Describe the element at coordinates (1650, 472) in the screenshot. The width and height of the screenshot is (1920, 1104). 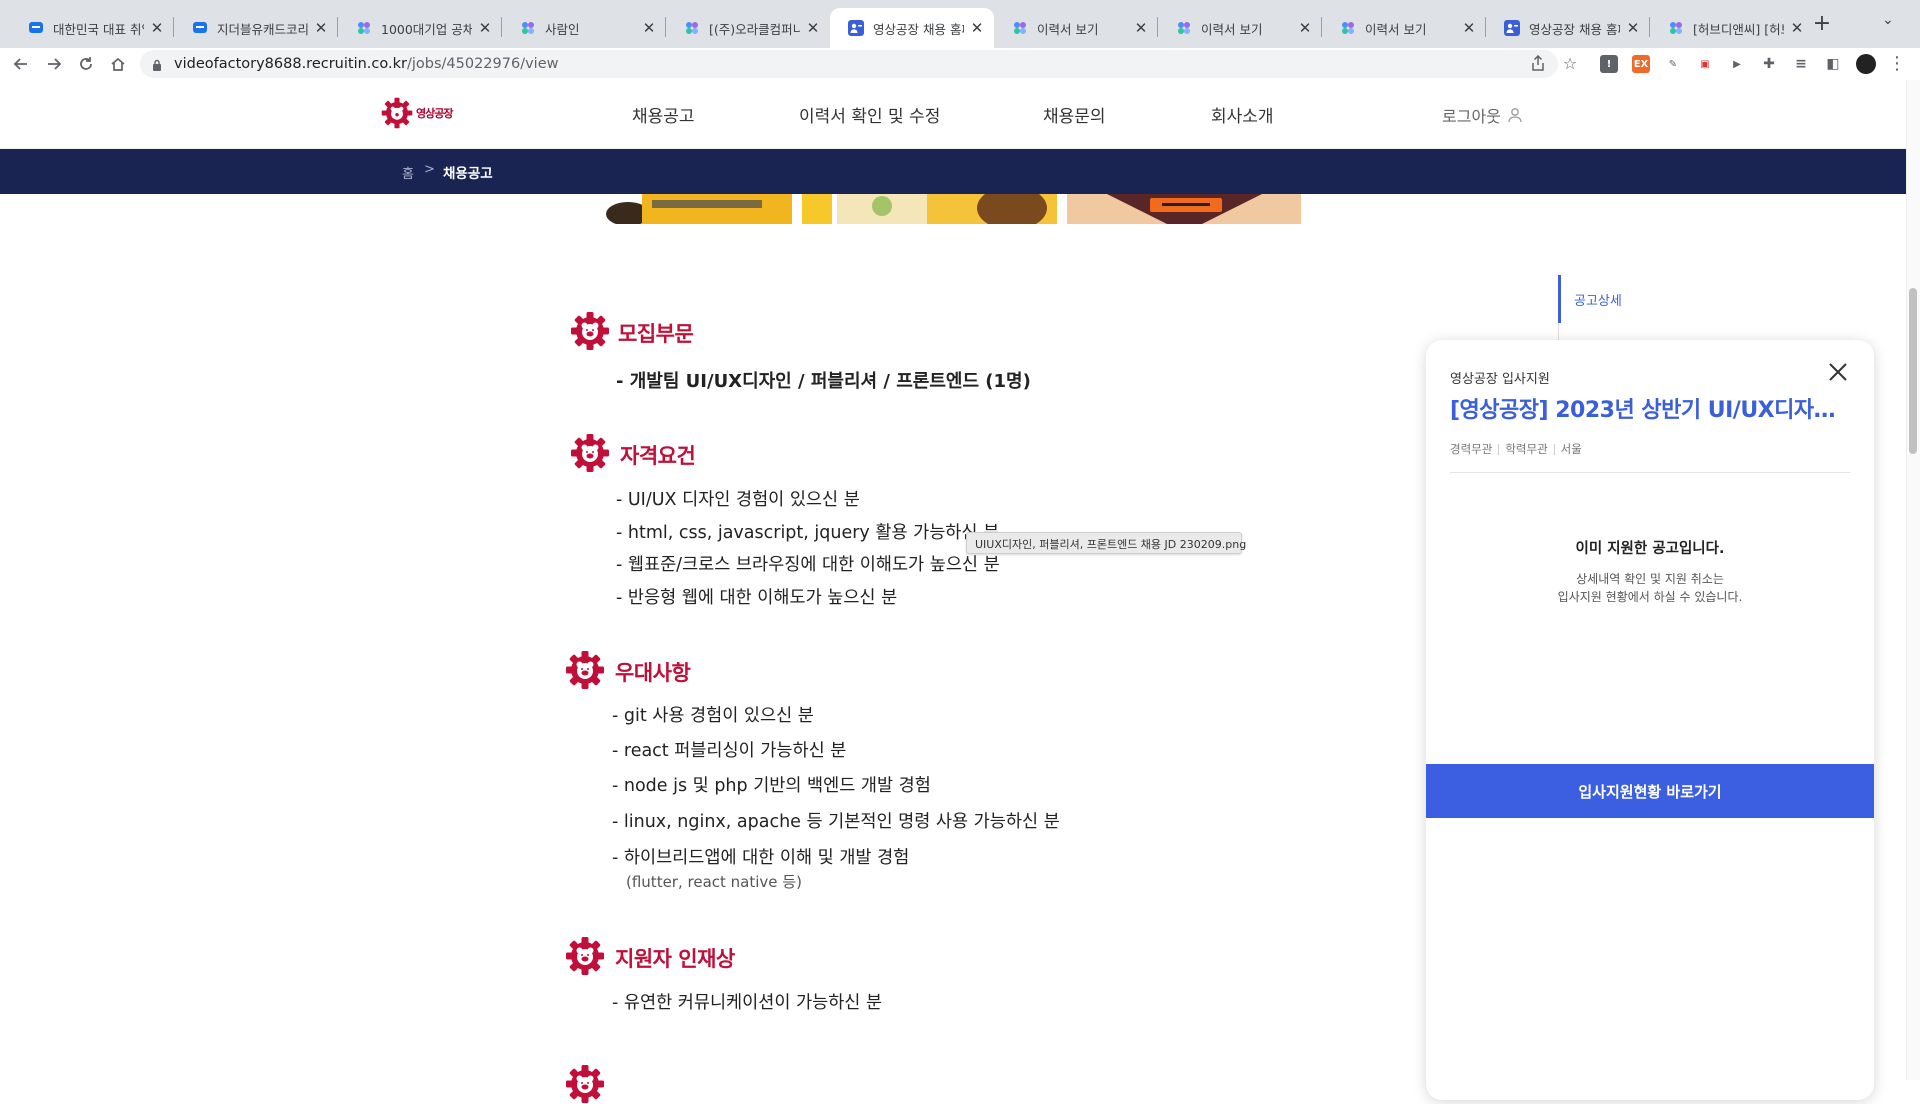
I see `panel-divider` at that location.